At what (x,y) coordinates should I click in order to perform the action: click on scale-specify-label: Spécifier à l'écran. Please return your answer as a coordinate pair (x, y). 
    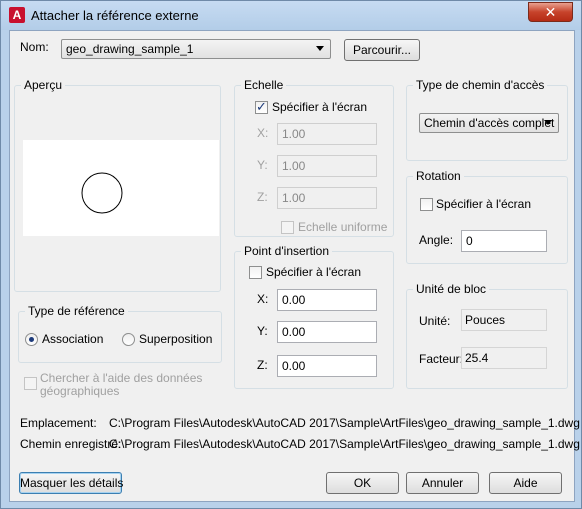
    Looking at the image, I should click on (319, 107).